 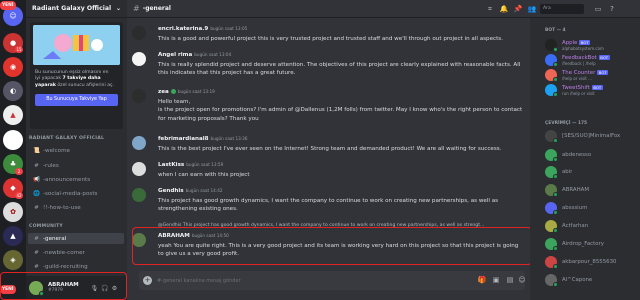 I want to click on server-header: Radiant Galaxy Official ⌄, so click(x=76, y=9).